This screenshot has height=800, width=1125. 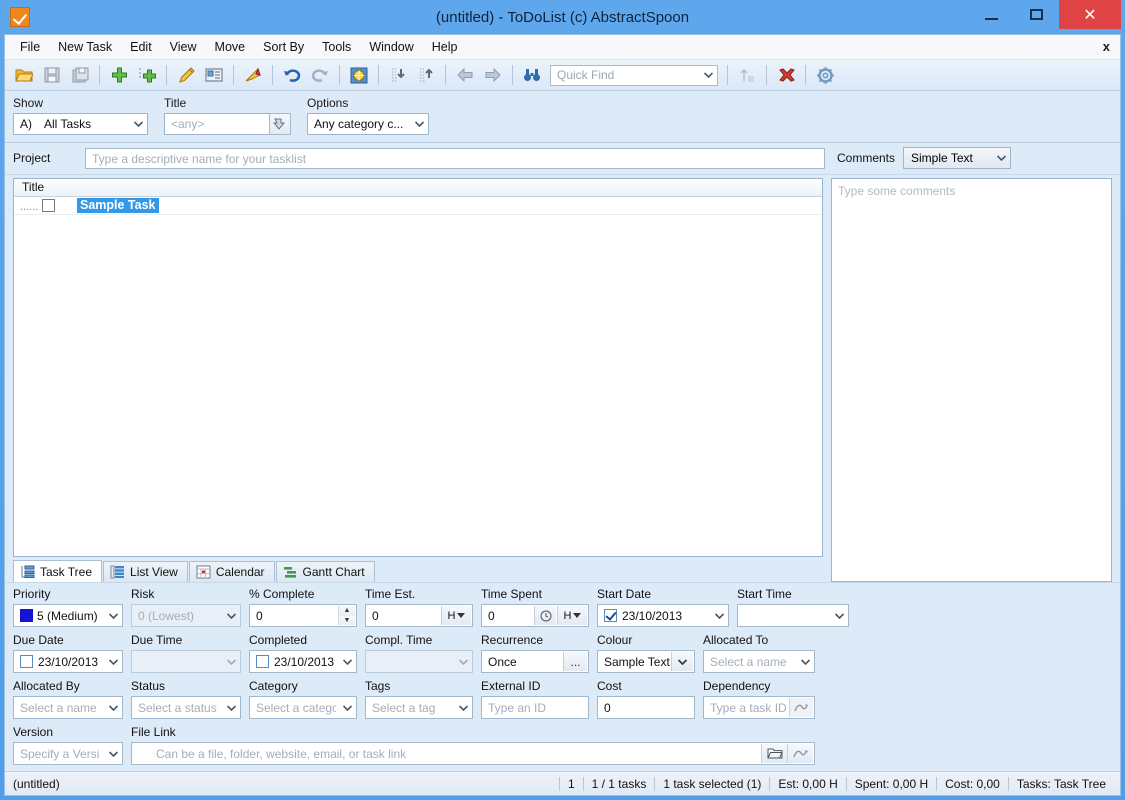 What do you see at coordinates (262, 661) in the screenshot?
I see `completed-checkbox` at bounding box center [262, 661].